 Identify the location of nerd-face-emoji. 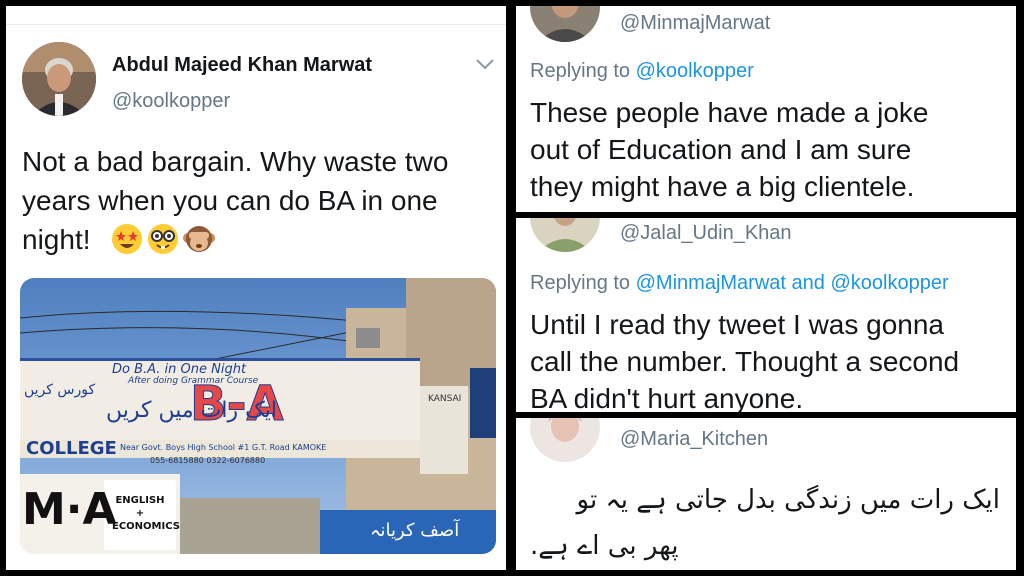
(163, 239).